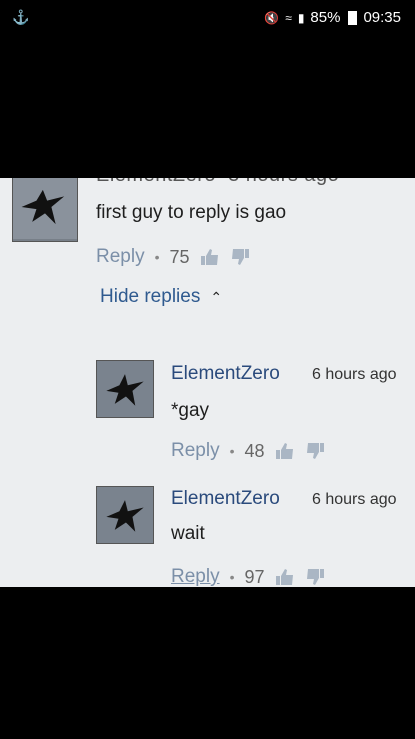 The image size is (415, 739). I want to click on status-bar: ⚓ 🔇 ≈ ▮ 85% 09:35, so click(207, 18).